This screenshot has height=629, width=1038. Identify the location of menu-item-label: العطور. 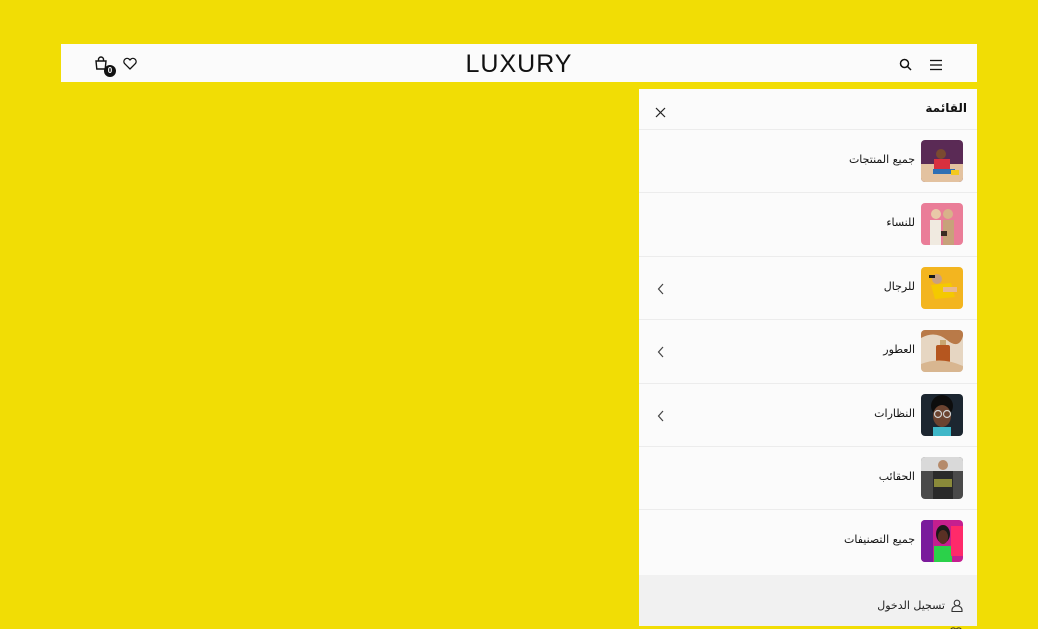
(899, 350).